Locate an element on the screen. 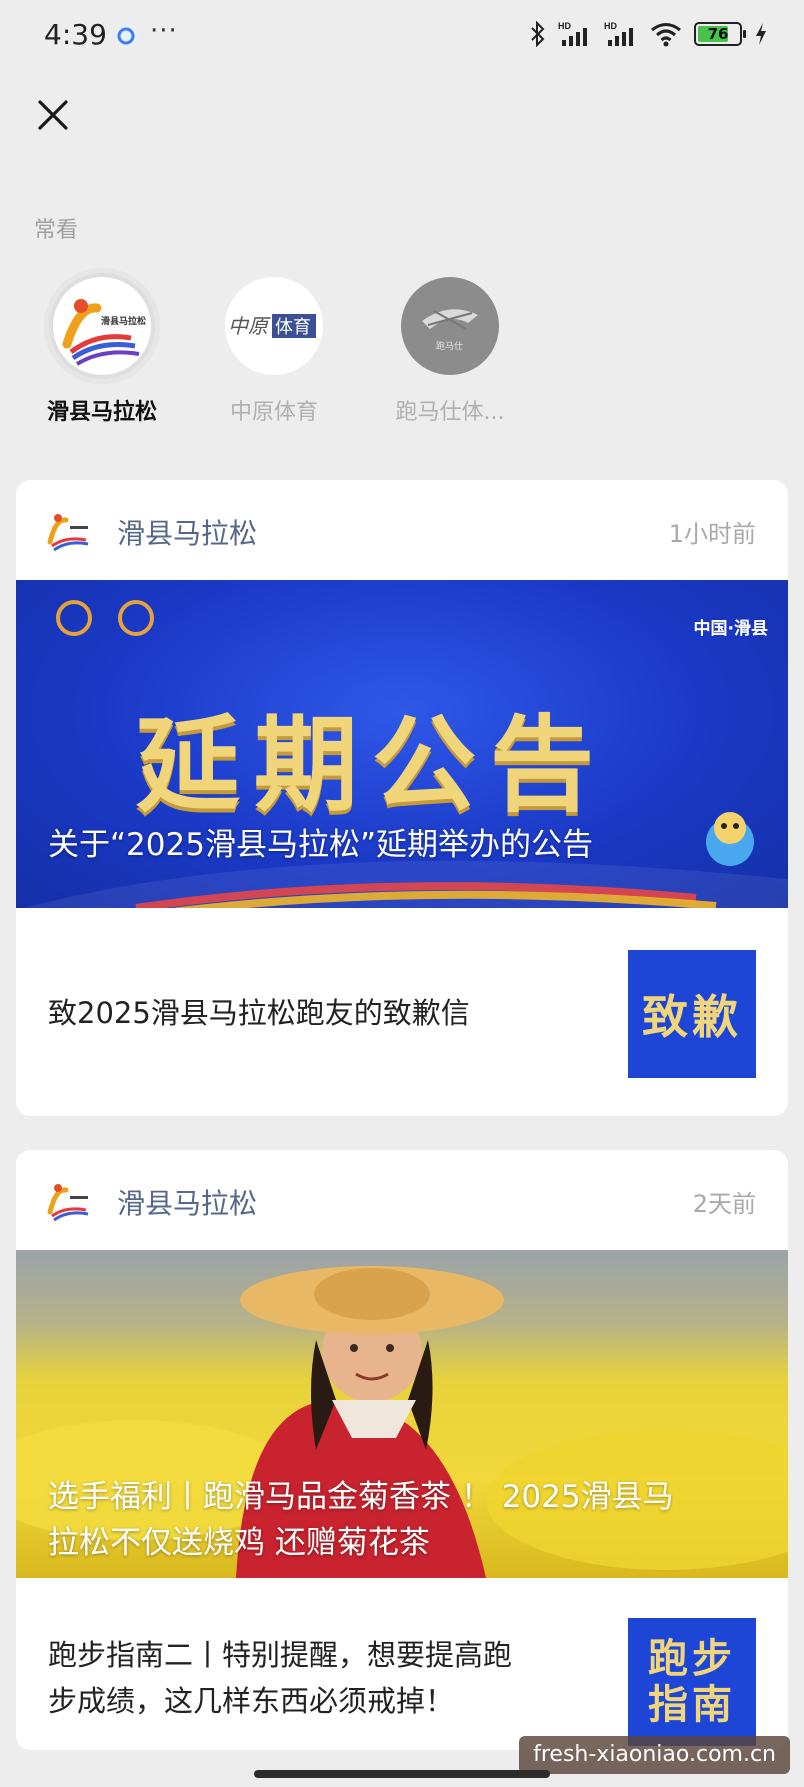 The image size is (804, 1787). zhongyuan-sports-avatar: 中原 体育 is located at coordinates (274, 326).